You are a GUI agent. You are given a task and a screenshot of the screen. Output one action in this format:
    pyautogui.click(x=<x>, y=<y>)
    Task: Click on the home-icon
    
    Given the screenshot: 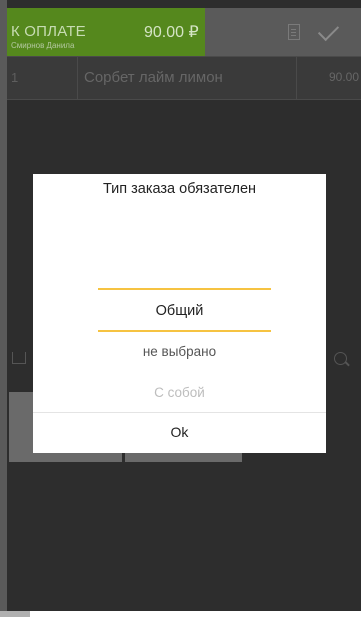 What is the action you would take?
    pyautogui.click(x=19, y=358)
    